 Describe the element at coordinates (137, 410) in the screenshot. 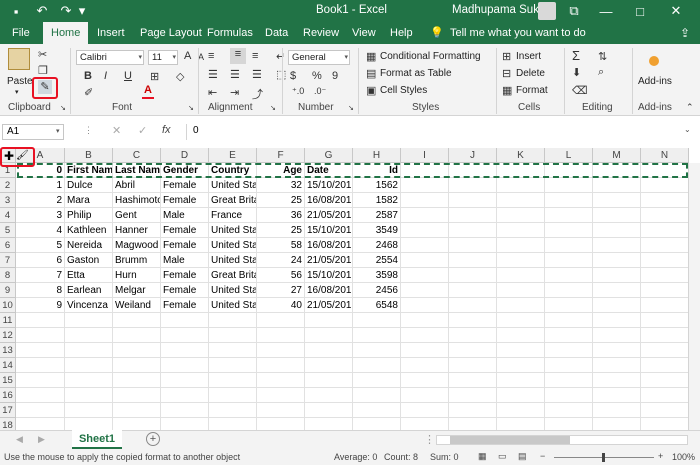

I see `cell-c17` at that location.